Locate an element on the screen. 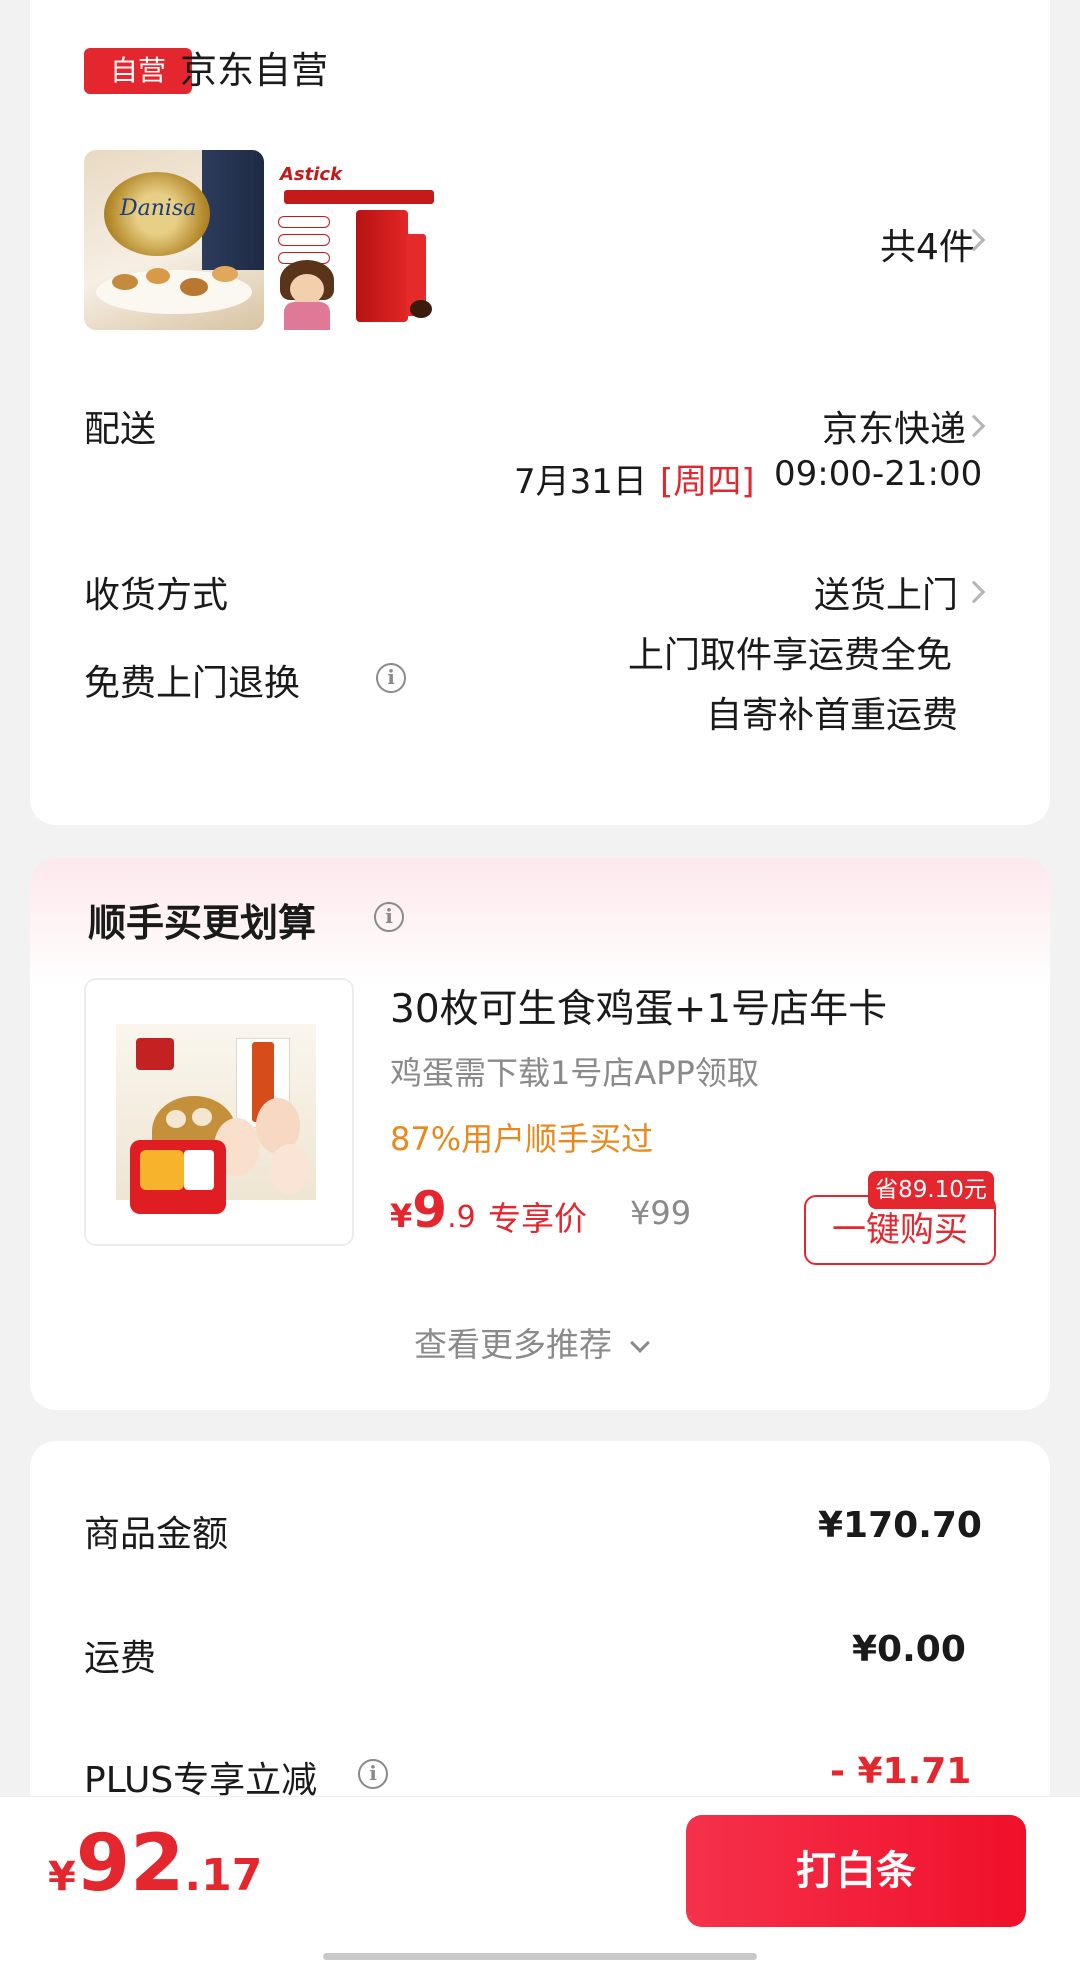  product-thumb-danisa: Danisa is located at coordinates (174, 240).